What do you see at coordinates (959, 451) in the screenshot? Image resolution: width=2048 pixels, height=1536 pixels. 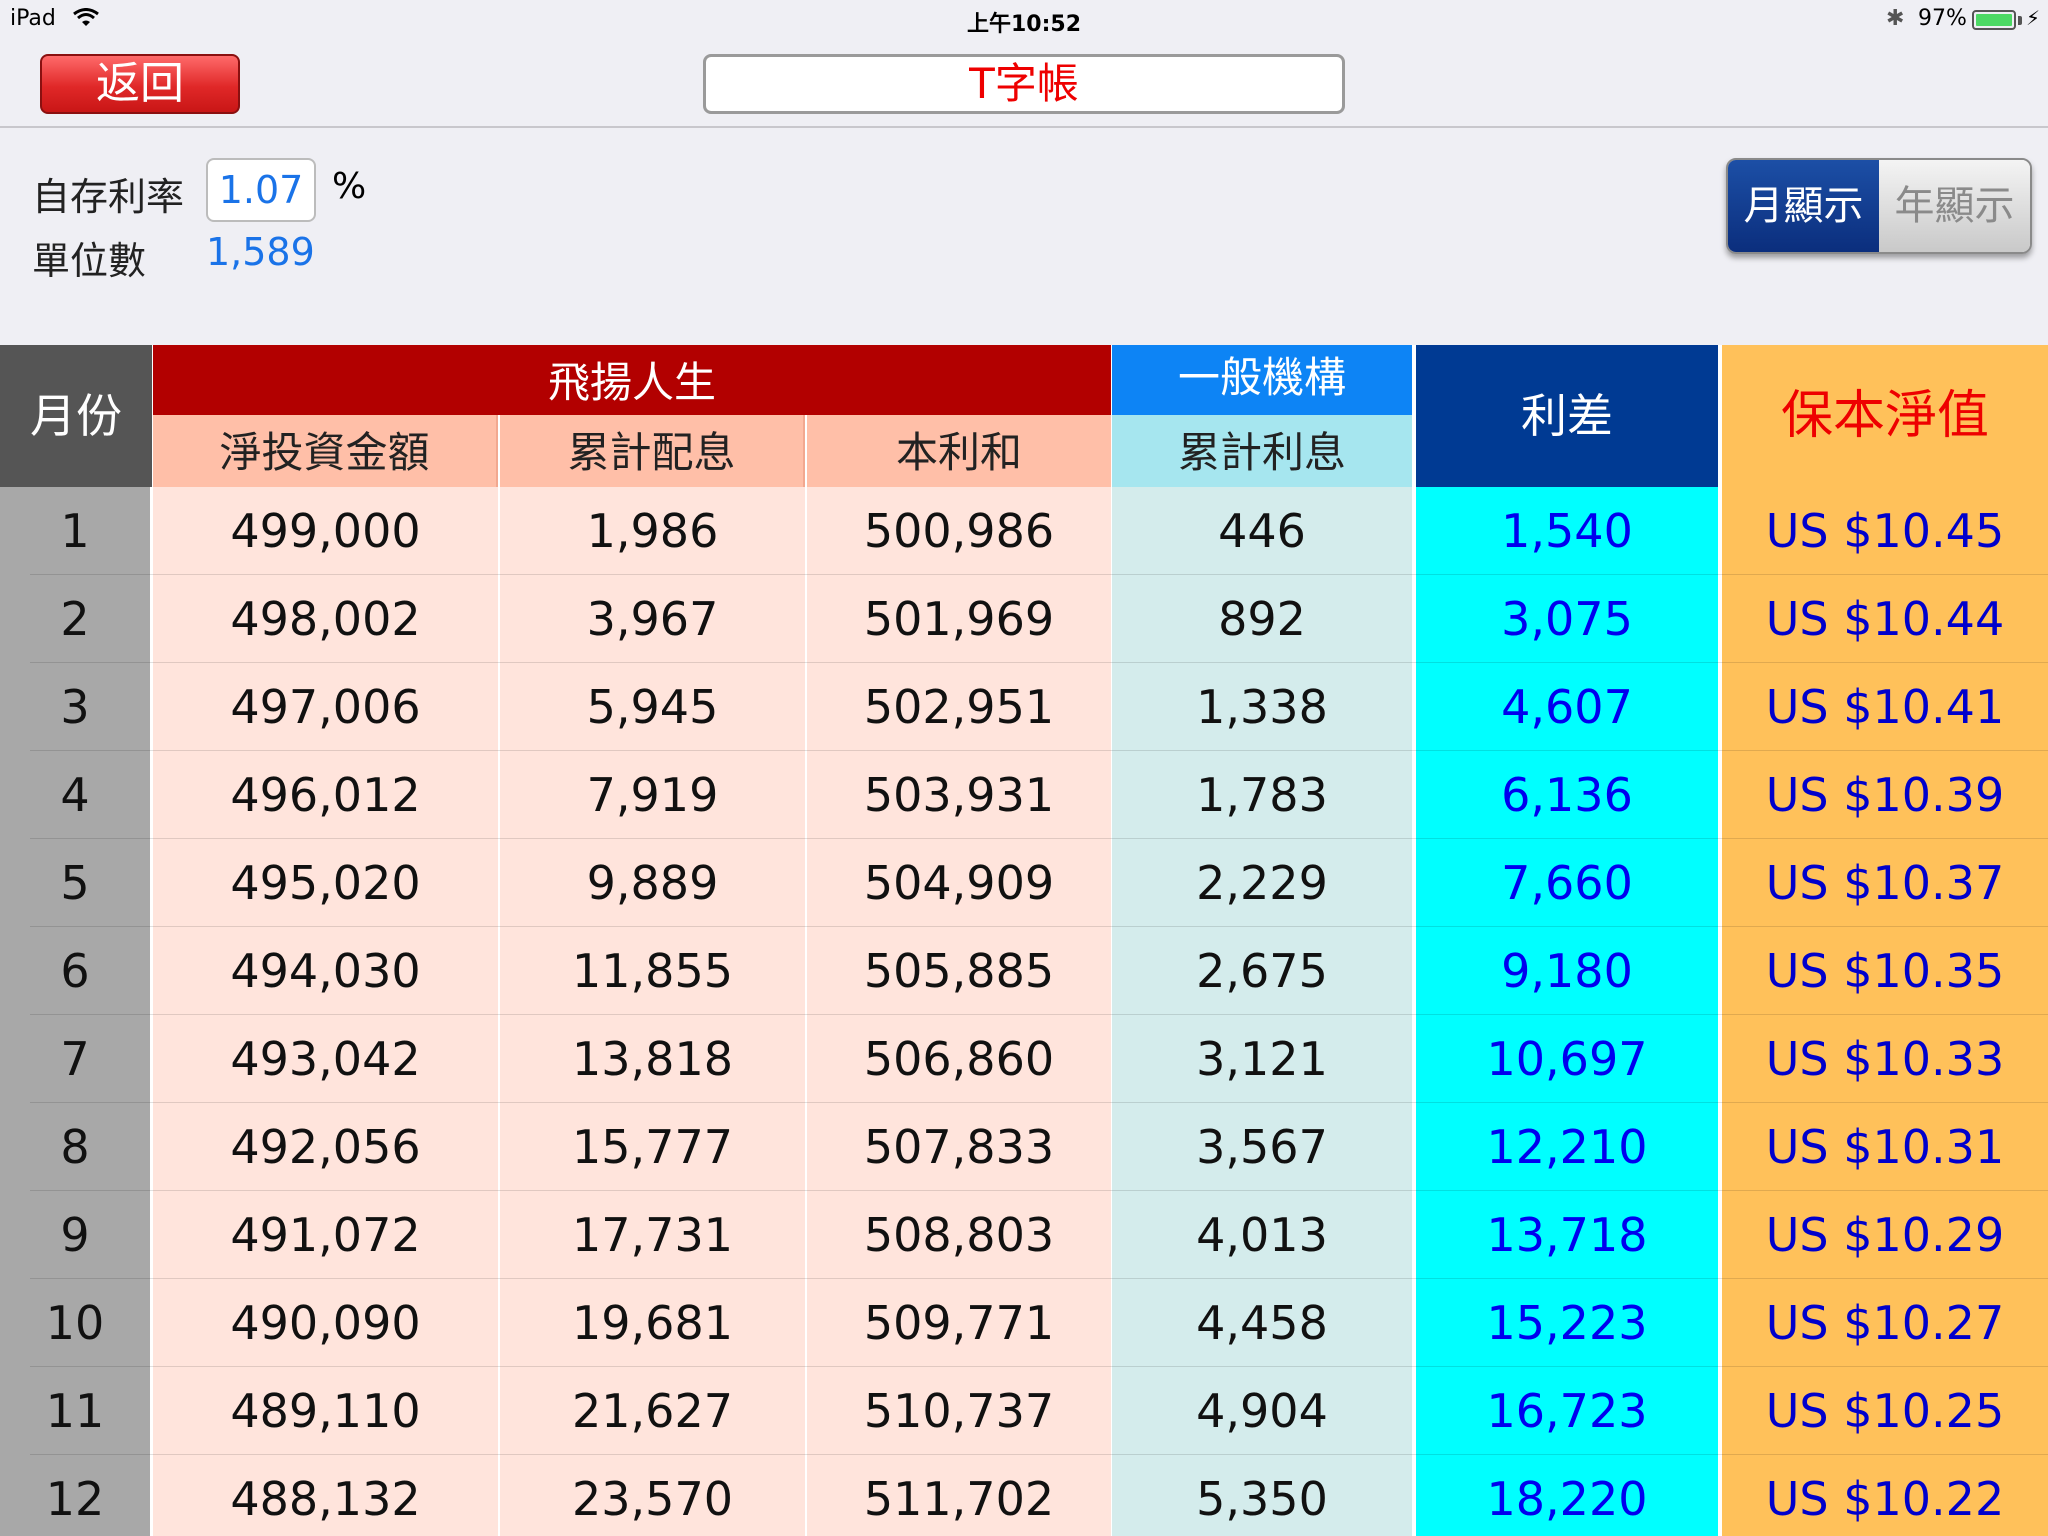 I see `header-principal-interest: 本利和` at bounding box center [959, 451].